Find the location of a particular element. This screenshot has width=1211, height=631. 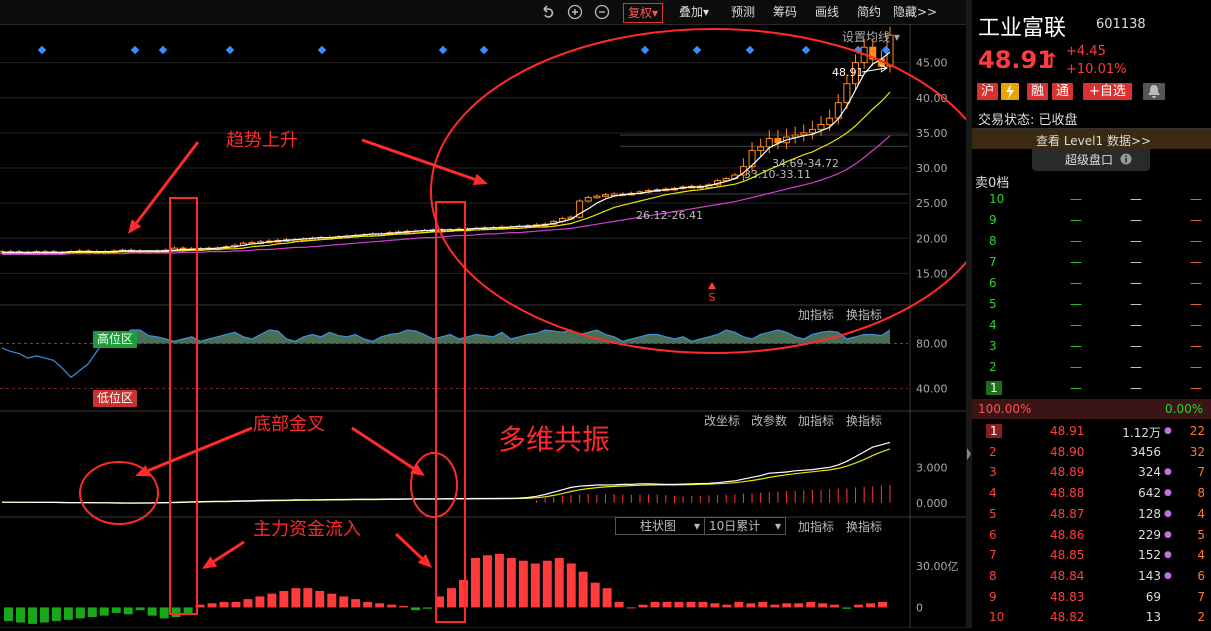

ma-settings-button: 设置均线 ▾ is located at coordinates (871, 36).